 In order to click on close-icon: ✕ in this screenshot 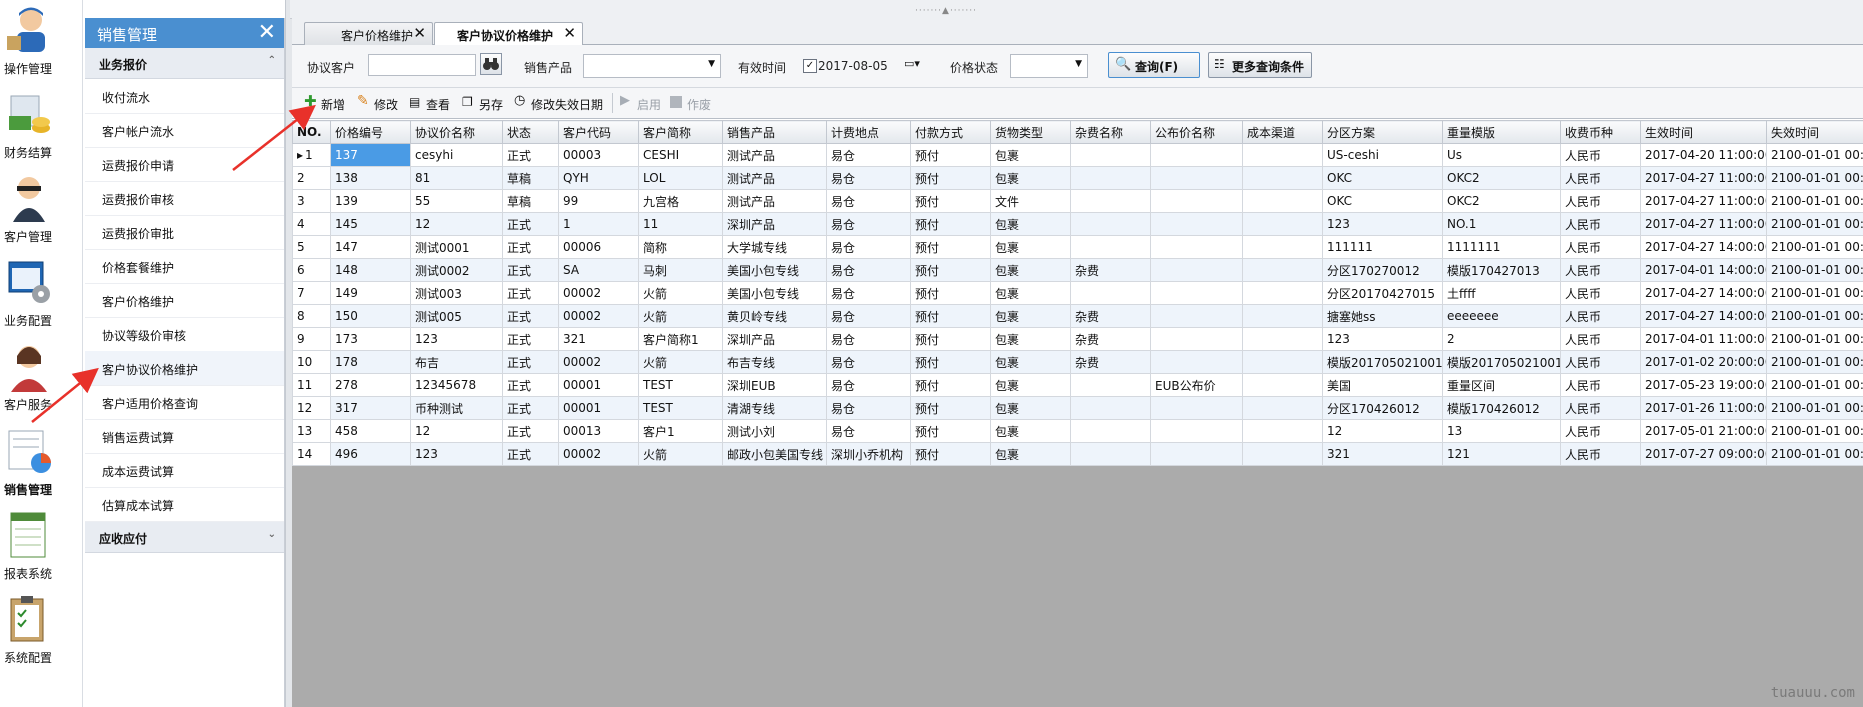, I will do `click(419, 33)`.